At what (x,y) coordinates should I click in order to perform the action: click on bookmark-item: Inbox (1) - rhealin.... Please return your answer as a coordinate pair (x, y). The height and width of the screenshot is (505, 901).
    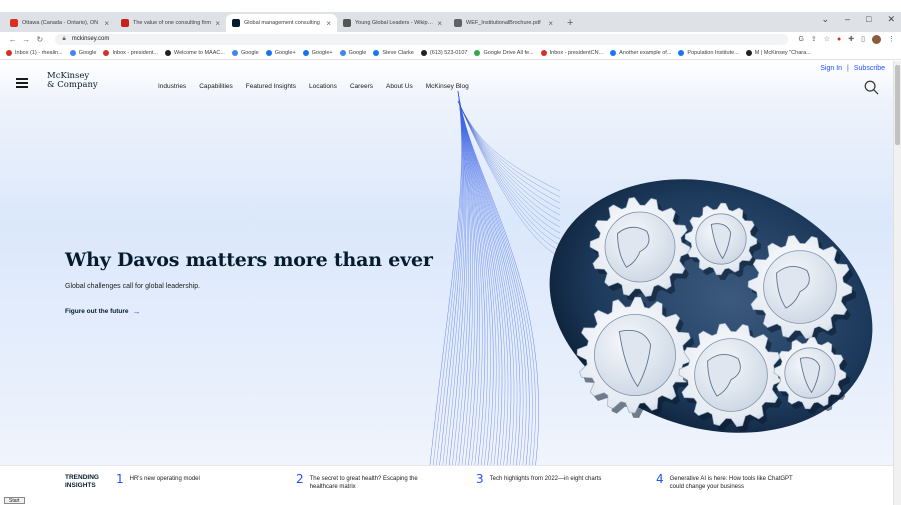
    Looking at the image, I should click on (34, 53).